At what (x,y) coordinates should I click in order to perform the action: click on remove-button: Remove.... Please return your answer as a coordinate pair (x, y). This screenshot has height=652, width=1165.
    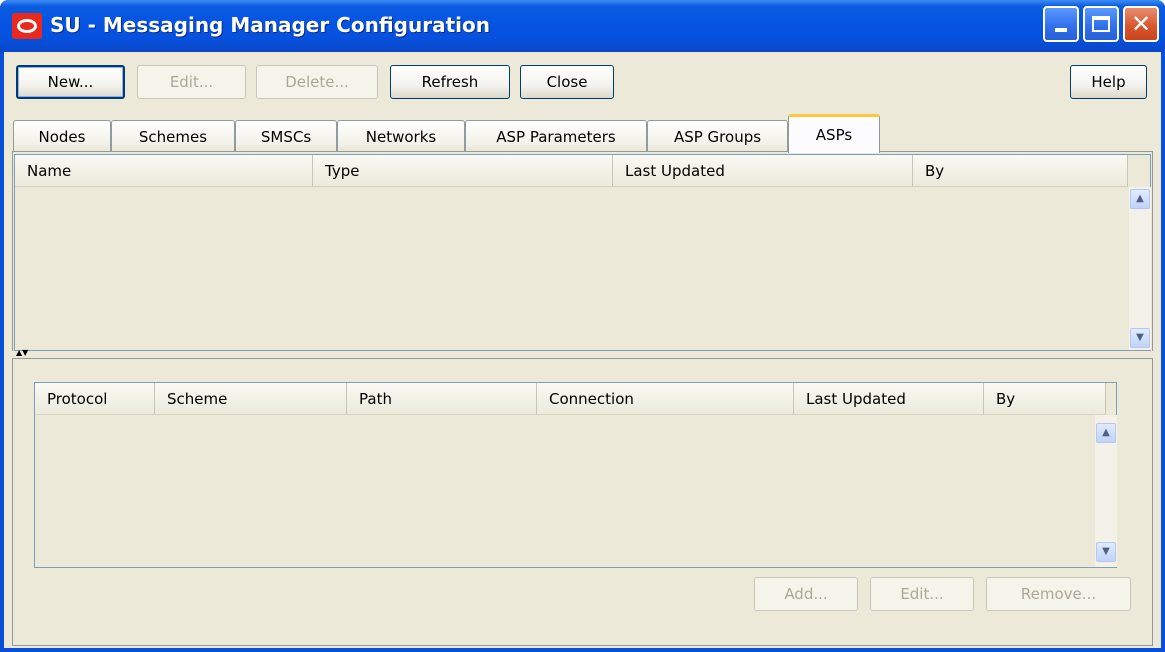
    Looking at the image, I should click on (1058, 594).